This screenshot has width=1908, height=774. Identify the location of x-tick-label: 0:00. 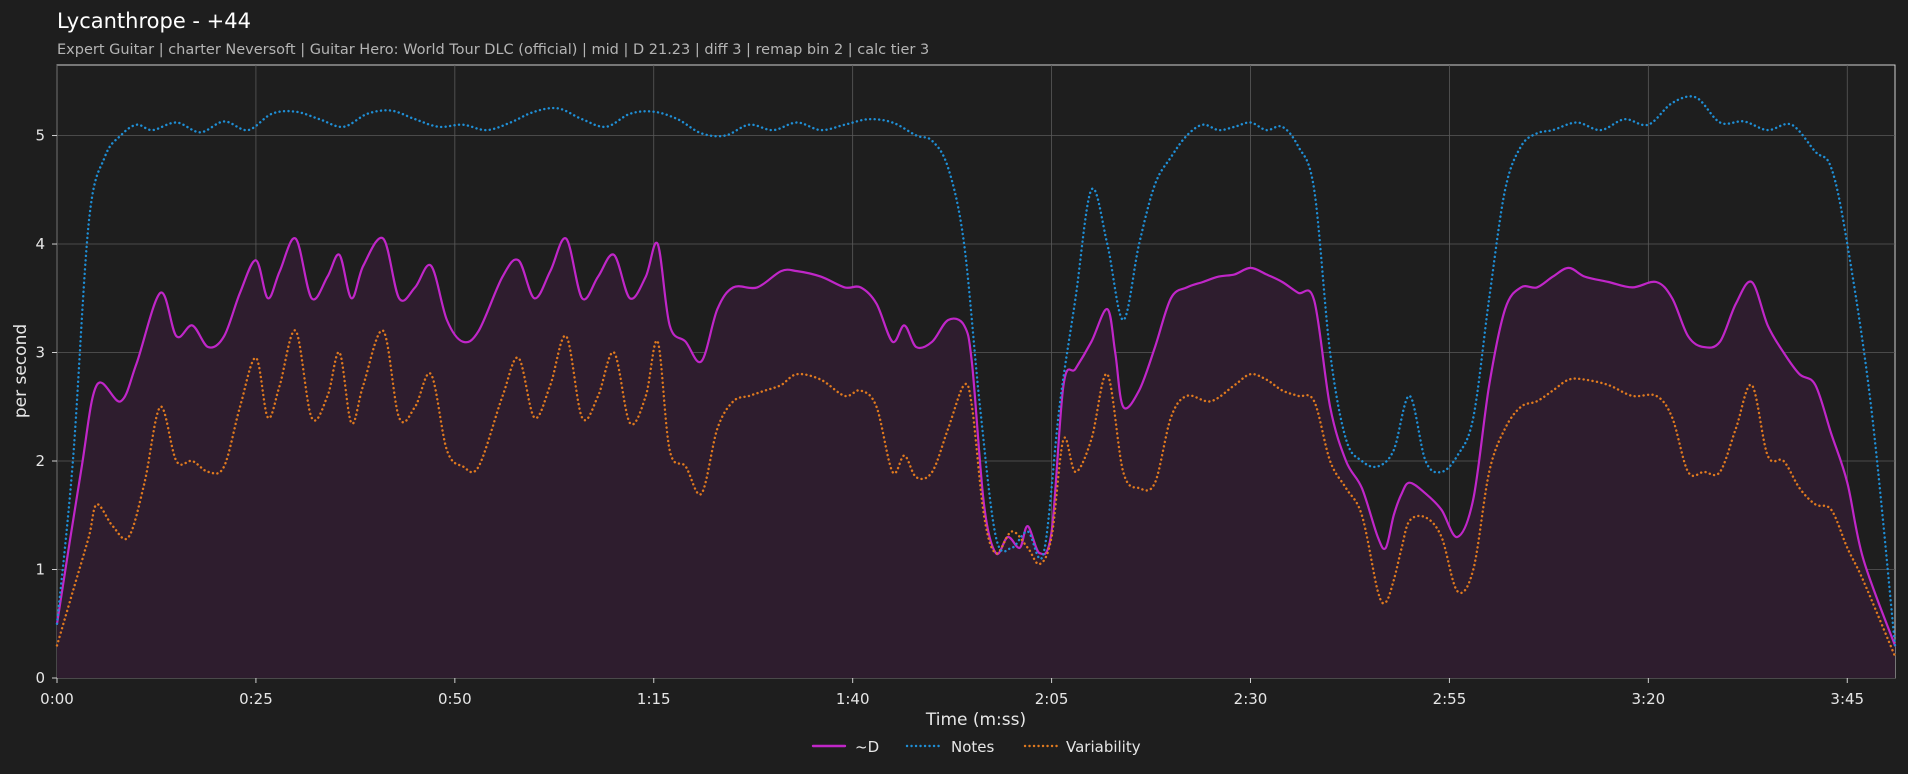
(57, 699).